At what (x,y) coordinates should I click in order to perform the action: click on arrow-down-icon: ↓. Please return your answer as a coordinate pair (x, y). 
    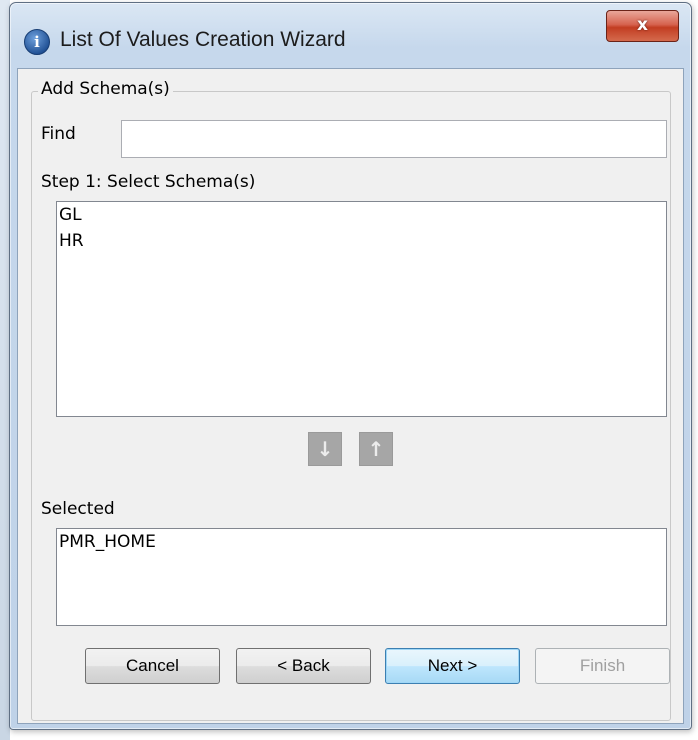
    Looking at the image, I should click on (325, 449).